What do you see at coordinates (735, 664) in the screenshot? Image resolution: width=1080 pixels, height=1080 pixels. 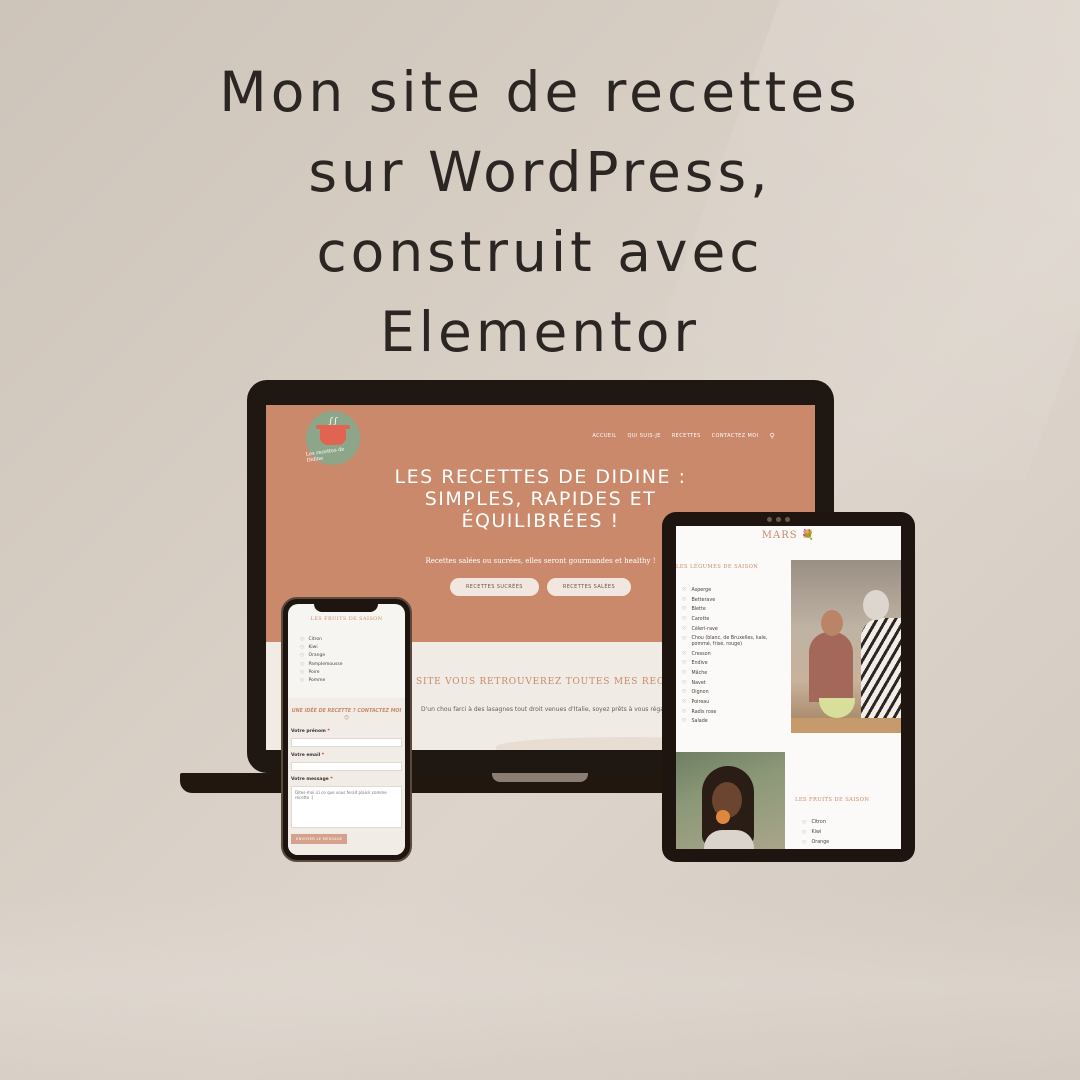 I see `list-item: ♡ Endive` at bounding box center [735, 664].